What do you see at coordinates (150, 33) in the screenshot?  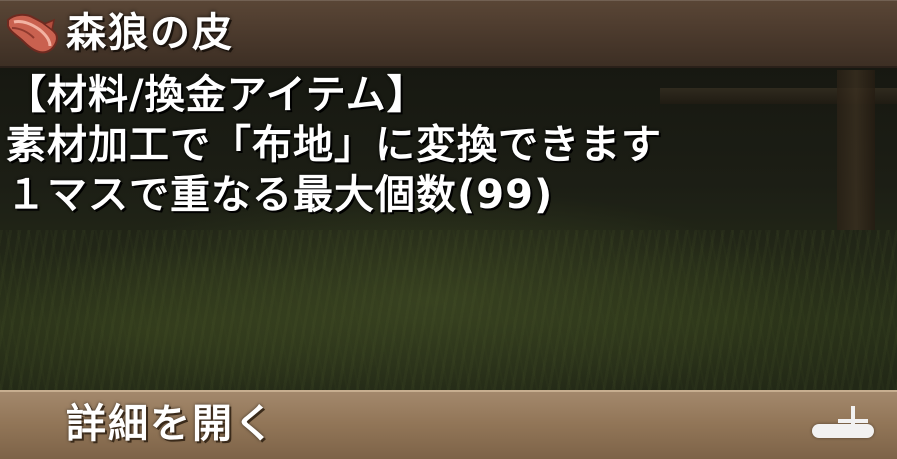 I see `item-name: 森狼の皮` at bounding box center [150, 33].